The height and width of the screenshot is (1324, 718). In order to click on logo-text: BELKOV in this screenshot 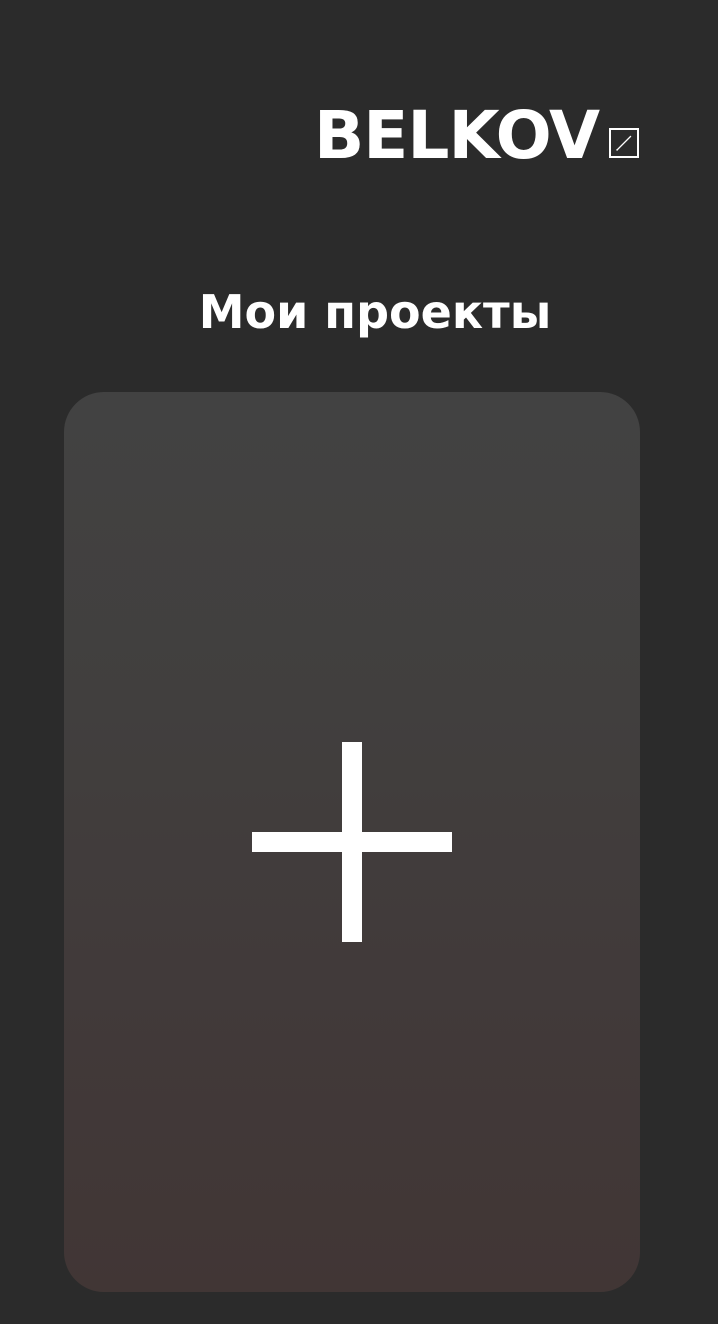, I will do `click(457, 135)`.